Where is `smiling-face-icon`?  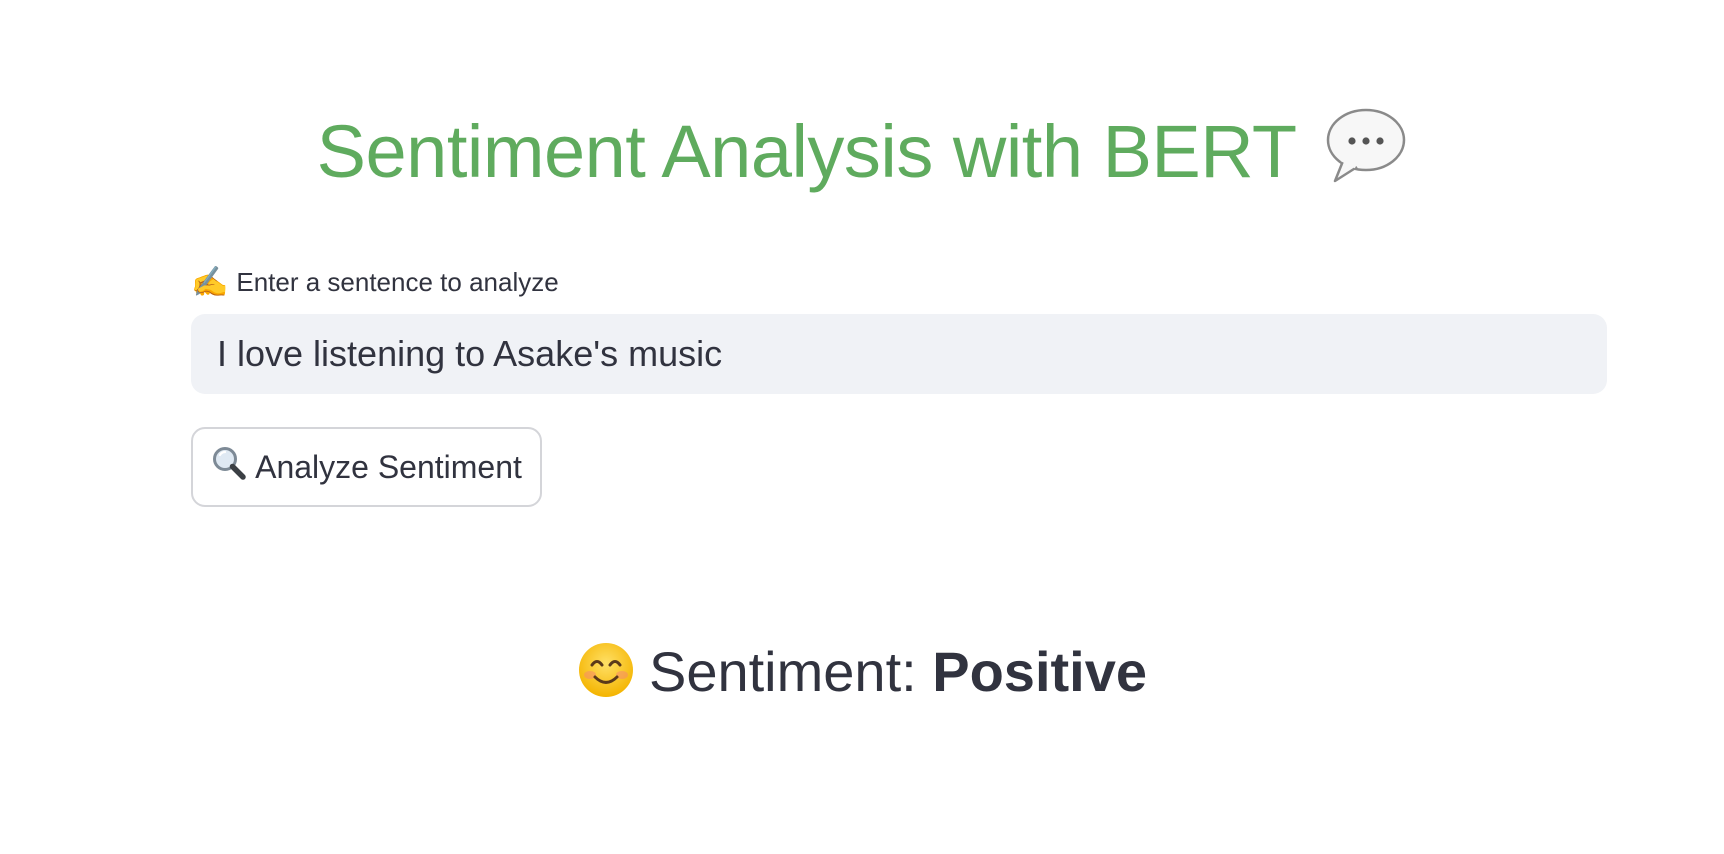 smiling-face-icon is located at coordinates (606, 678).